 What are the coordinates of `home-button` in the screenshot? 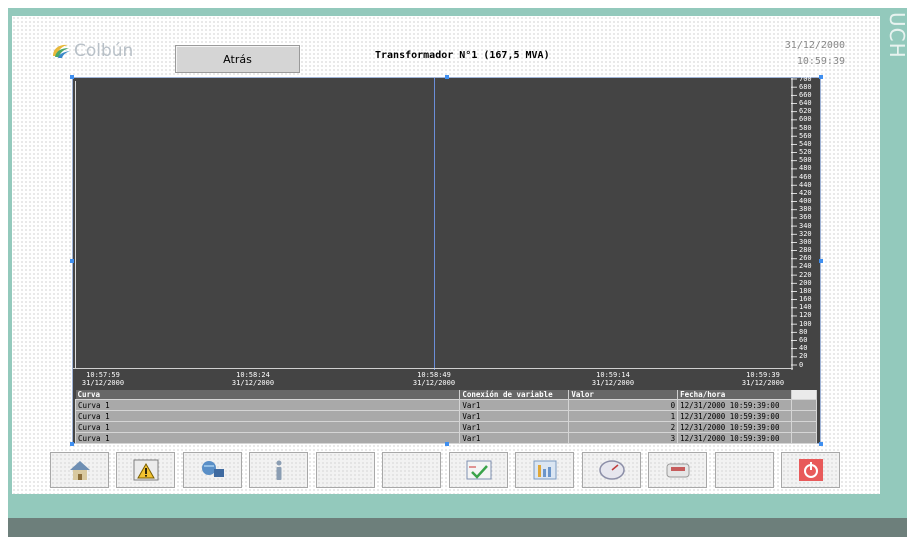 It's located at (79, 470).